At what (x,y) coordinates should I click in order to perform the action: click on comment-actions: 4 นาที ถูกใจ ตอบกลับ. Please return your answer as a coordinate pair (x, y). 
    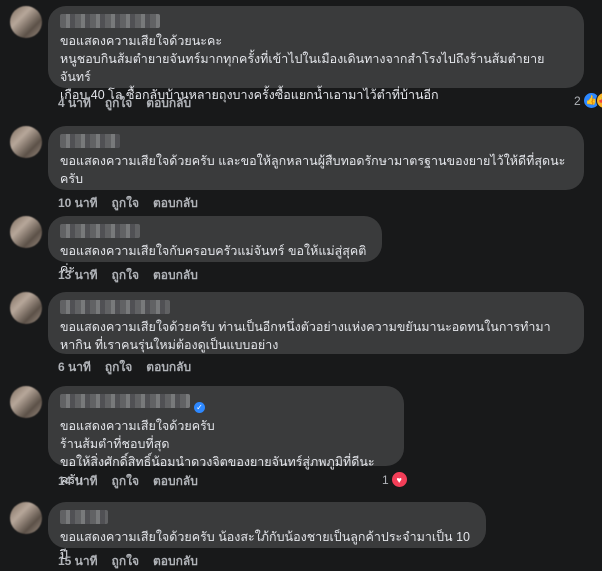
    Looking at the image, I should click on (124, 103).